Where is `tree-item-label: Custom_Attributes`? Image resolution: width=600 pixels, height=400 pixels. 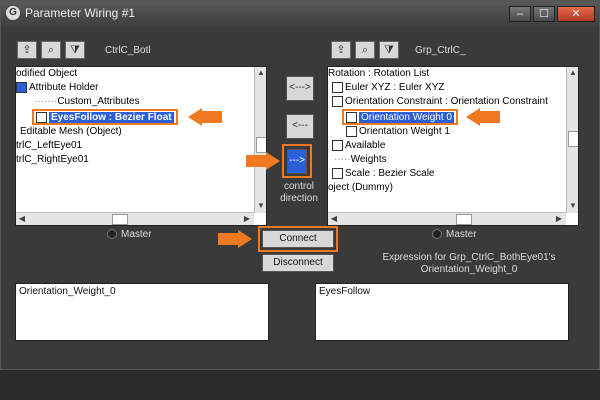
tree-item-label: Custom_Attributes is located at coordinates (98, 101).